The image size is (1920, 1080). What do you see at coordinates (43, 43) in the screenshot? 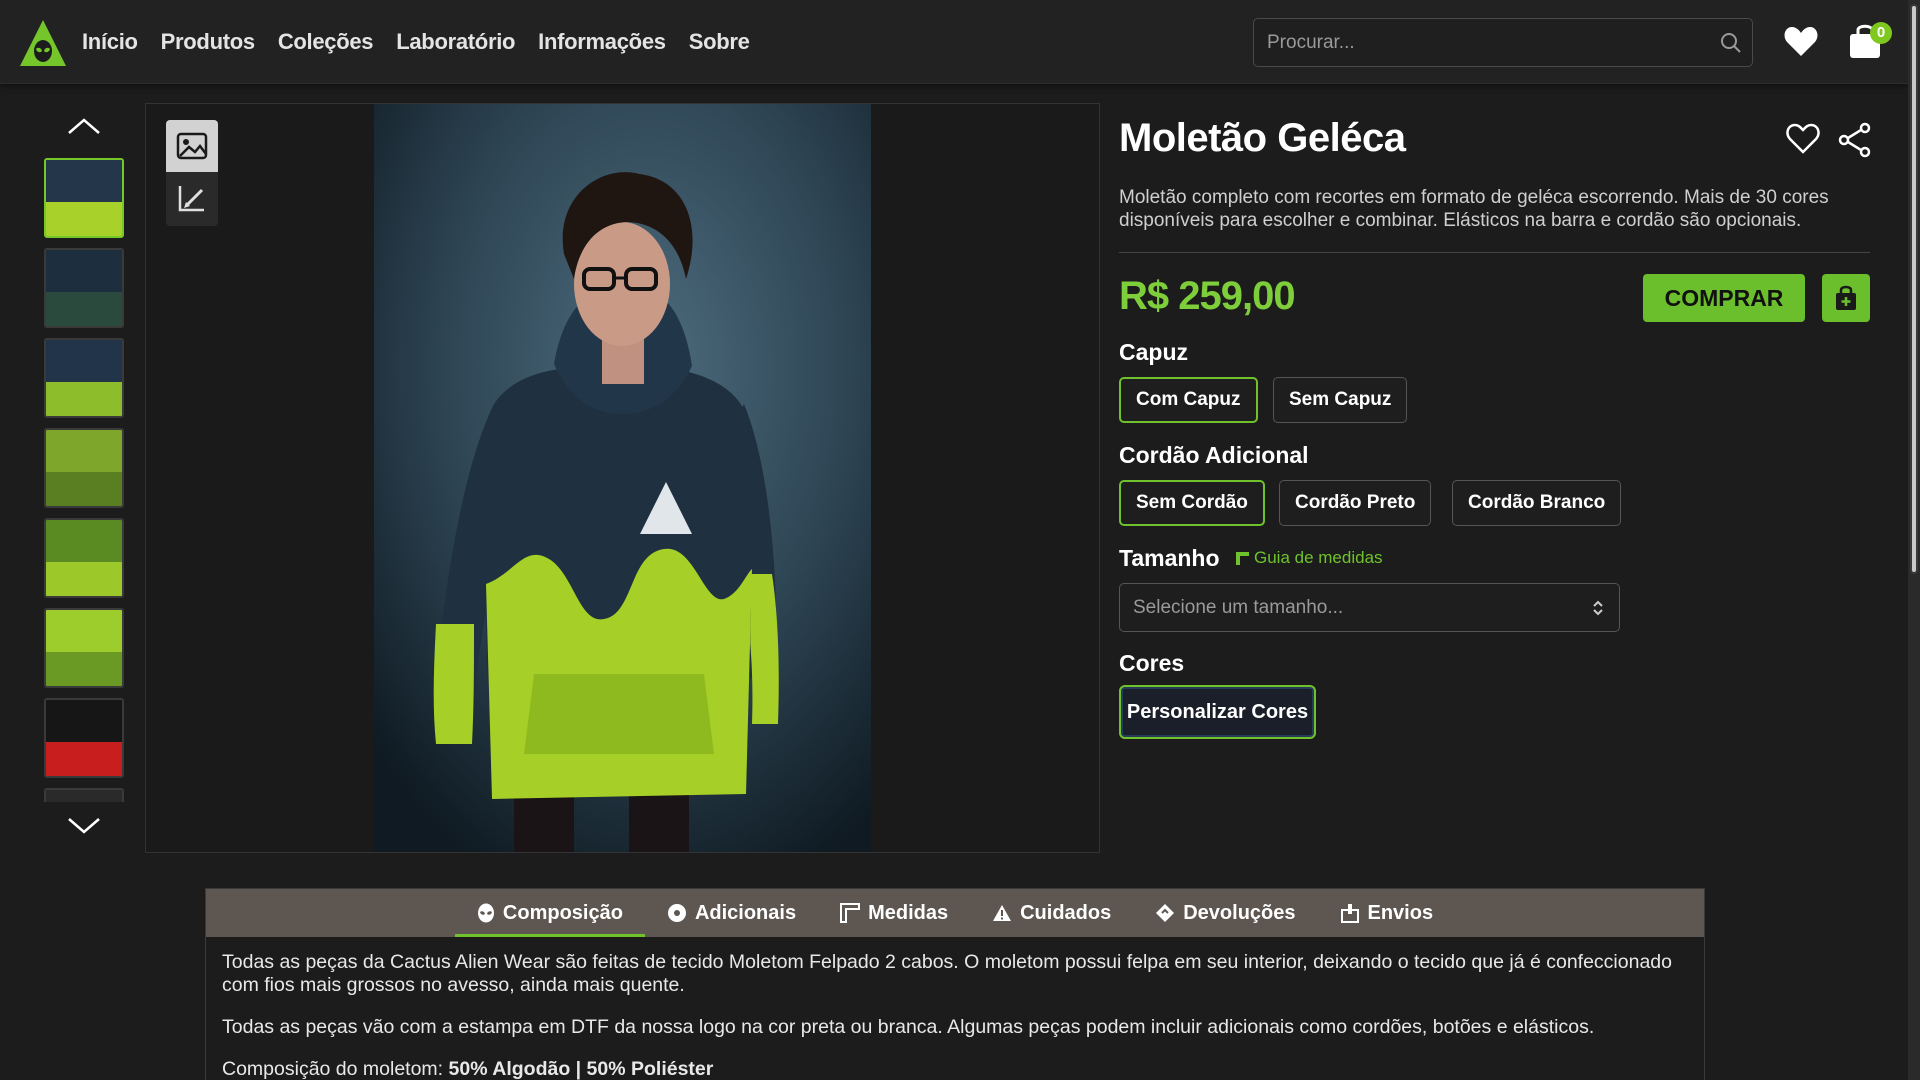
I see `alien-logo-icon` at bounding box center [43, 43].